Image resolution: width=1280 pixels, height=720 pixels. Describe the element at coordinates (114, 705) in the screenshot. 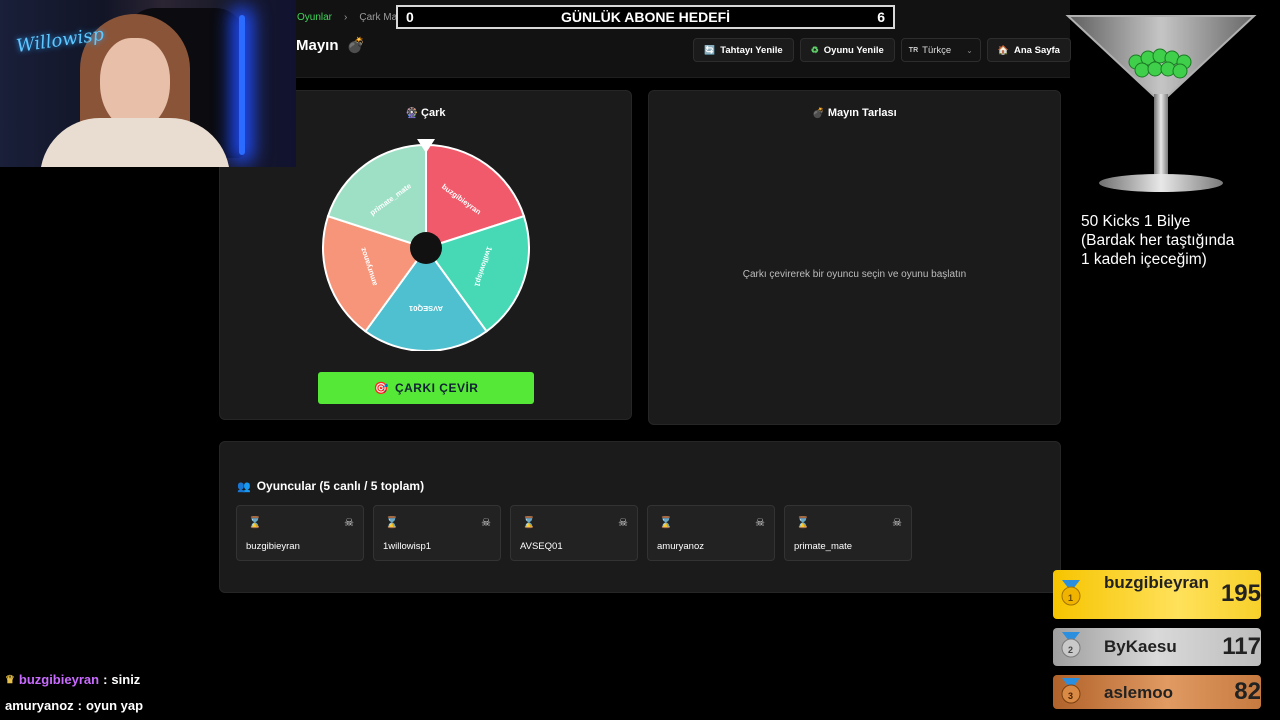

I see `chat-text: oyun yap` at that location.